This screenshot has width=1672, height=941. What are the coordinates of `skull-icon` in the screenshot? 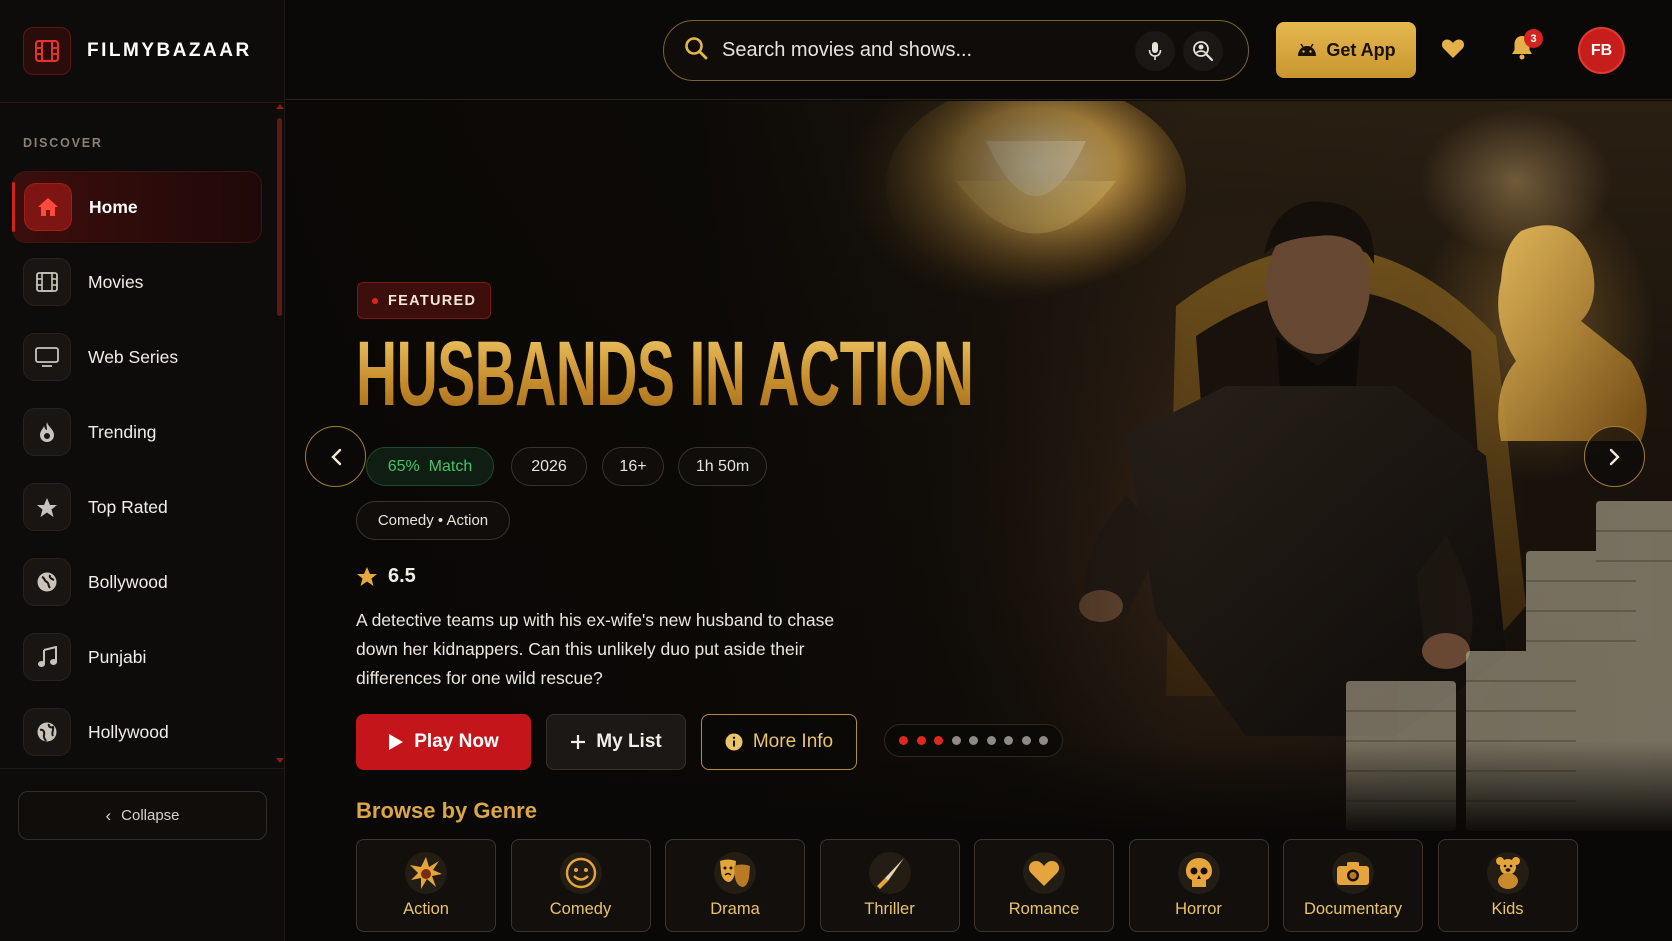 It's located at (1198, 873).